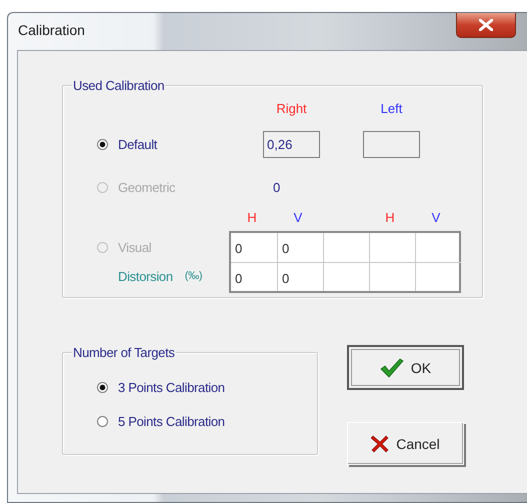  I want to click on check-icon, so click(392, 368).